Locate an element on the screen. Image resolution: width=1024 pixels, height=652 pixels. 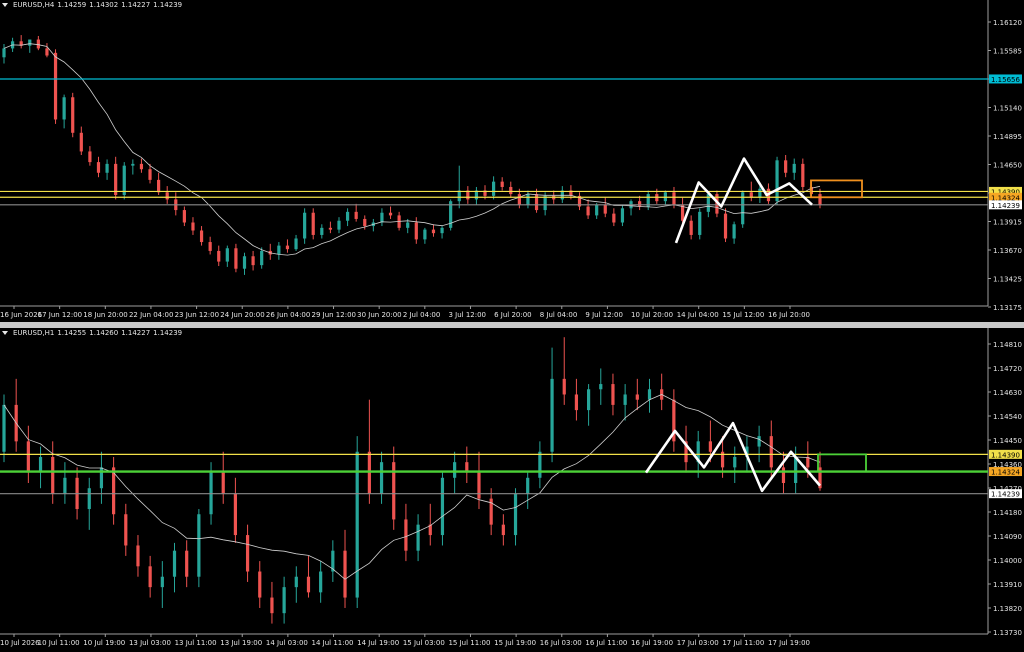
time-tick-label: 13 Jul 11:00 is located at coordinates (196, 643).